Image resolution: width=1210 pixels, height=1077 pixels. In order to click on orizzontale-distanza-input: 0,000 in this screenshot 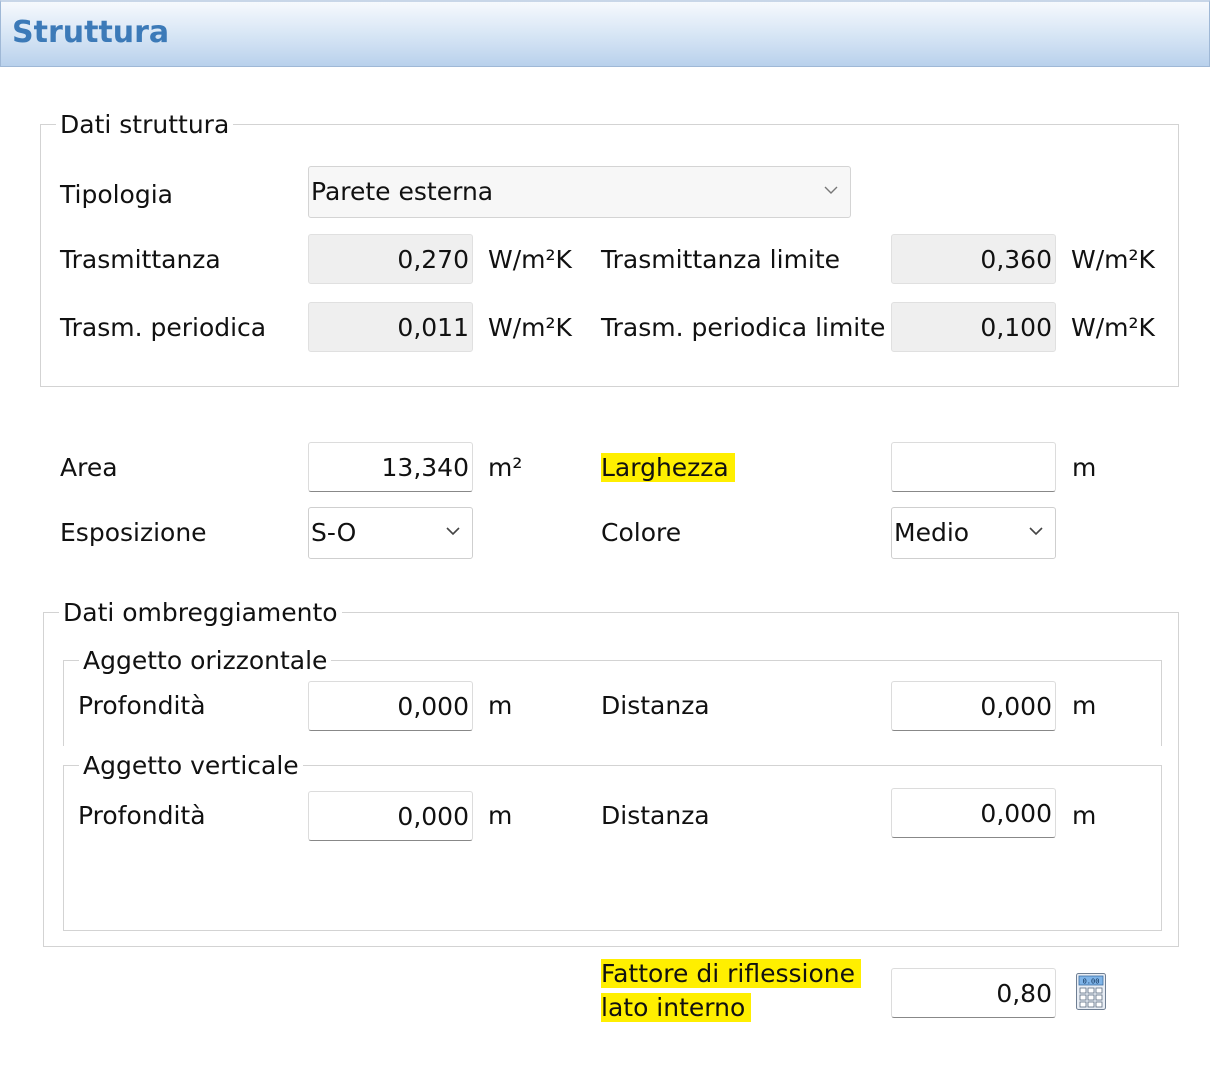, I will do `click(973, 706)`.